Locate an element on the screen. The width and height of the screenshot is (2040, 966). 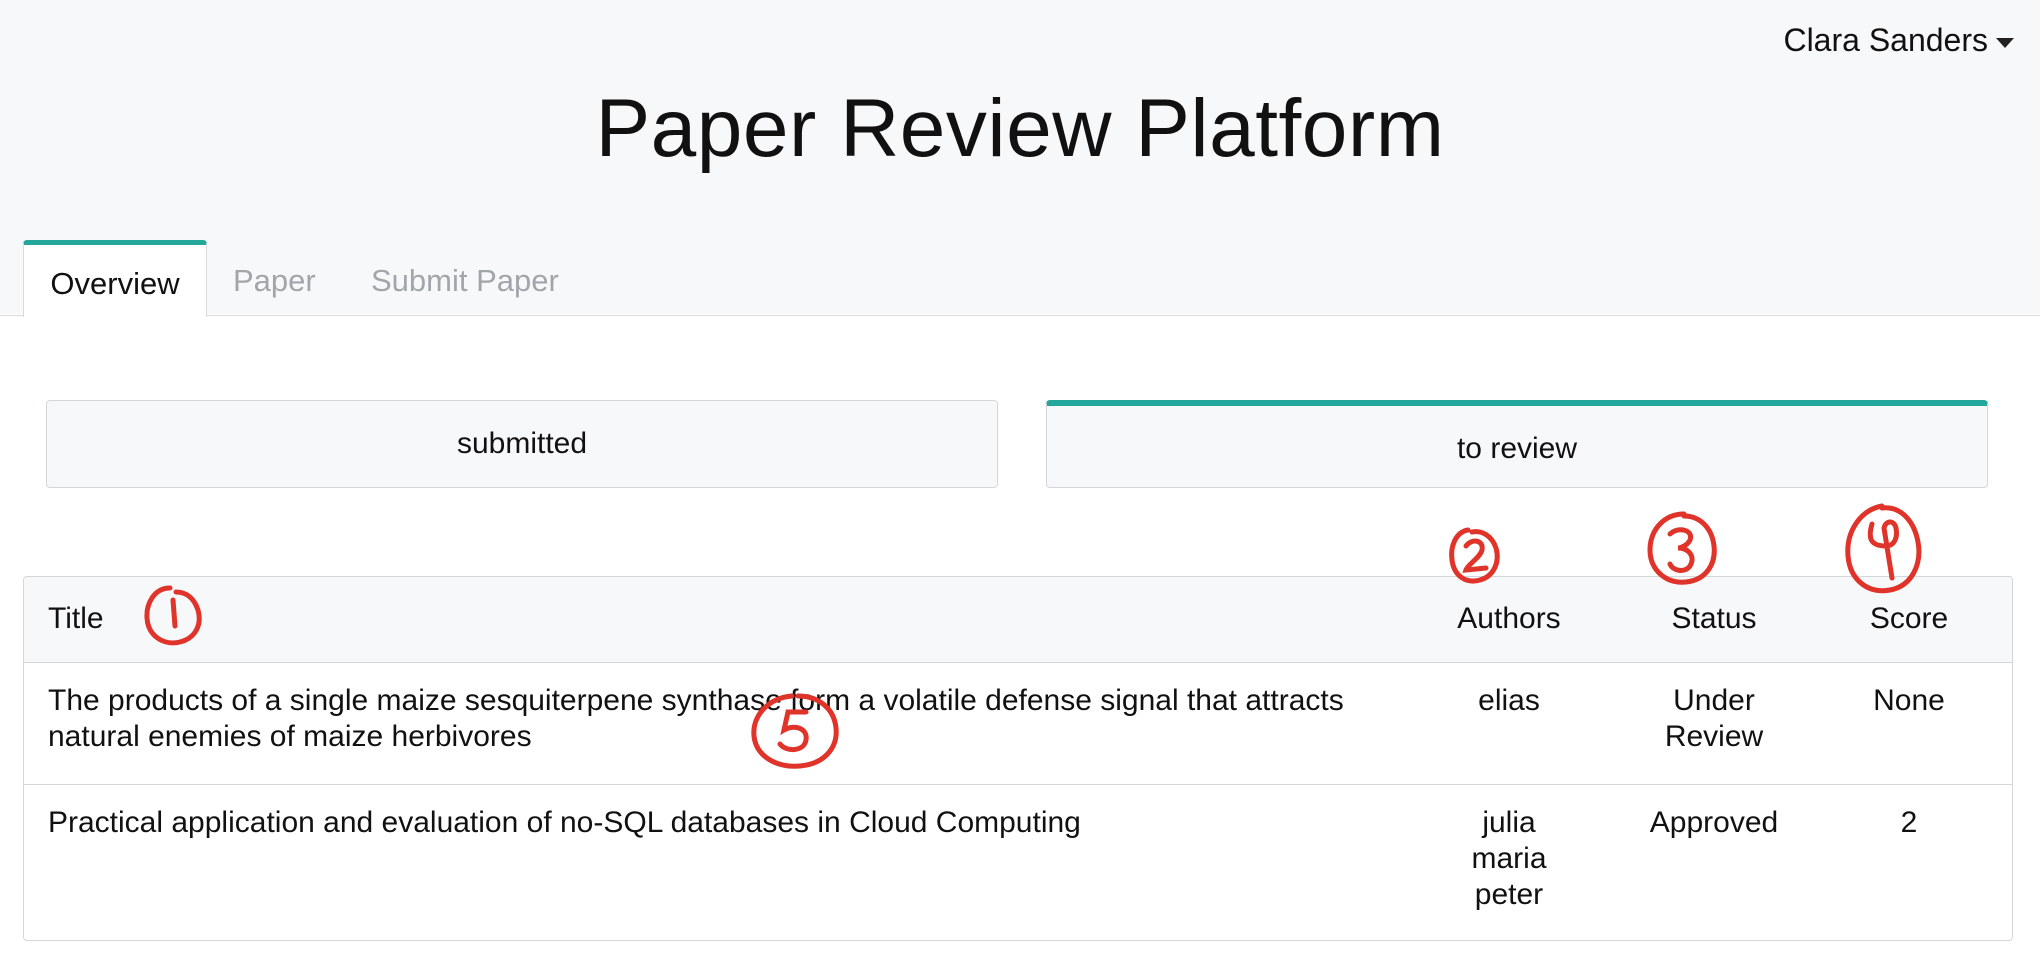
paper-score: None is located at coordinates (1909, 700).